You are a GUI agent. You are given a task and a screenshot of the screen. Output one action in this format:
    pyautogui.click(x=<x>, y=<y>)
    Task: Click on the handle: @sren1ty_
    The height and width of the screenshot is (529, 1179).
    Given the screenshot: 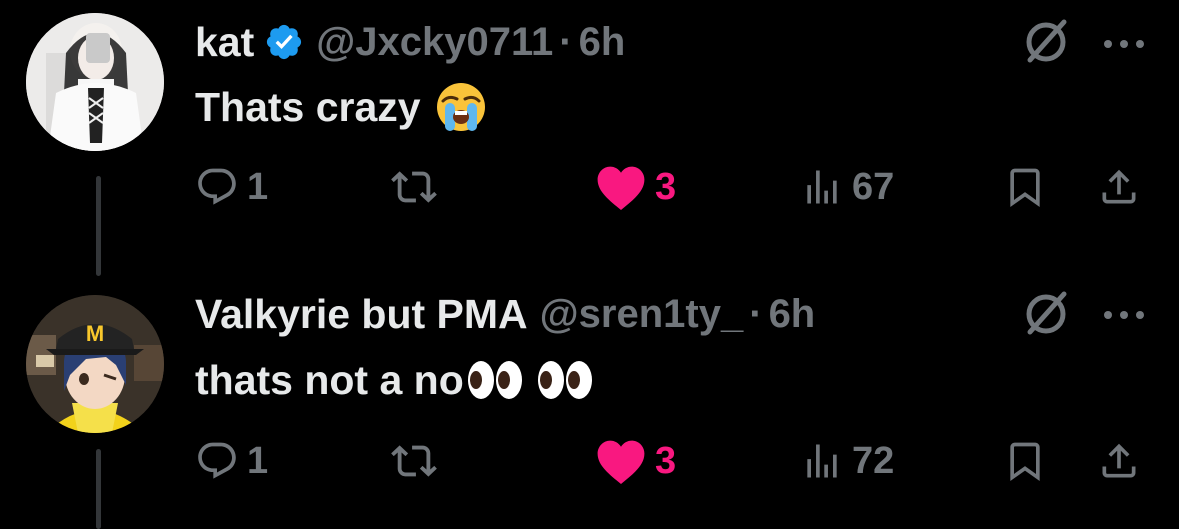 What is the action you would take?
    pyautogui.click(x=642, y=314)
    